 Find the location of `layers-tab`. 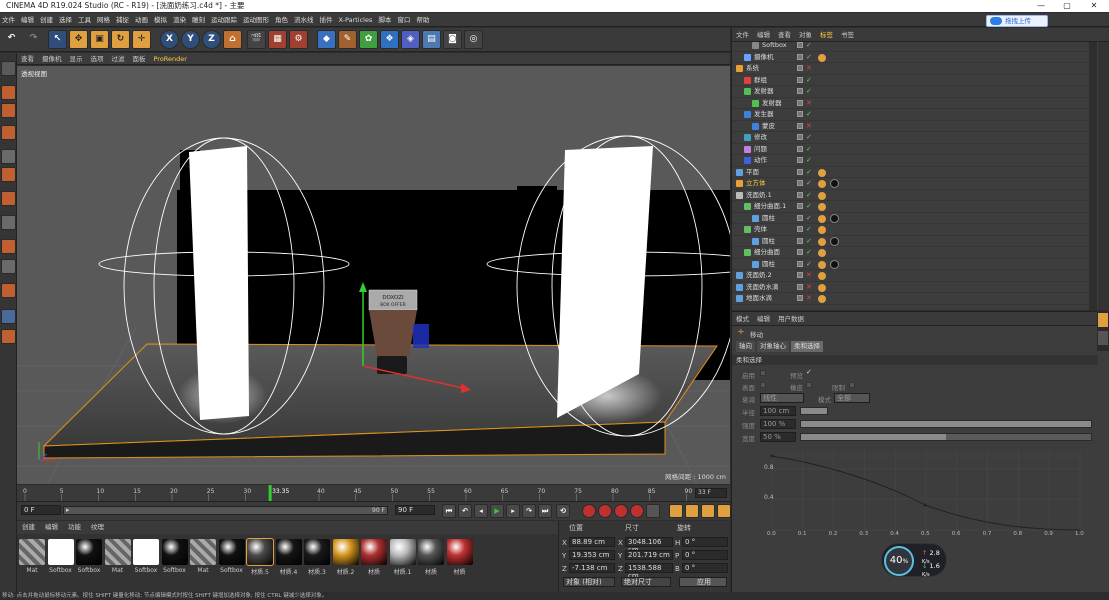

layers-tab is located at coordinates (1103, 338).